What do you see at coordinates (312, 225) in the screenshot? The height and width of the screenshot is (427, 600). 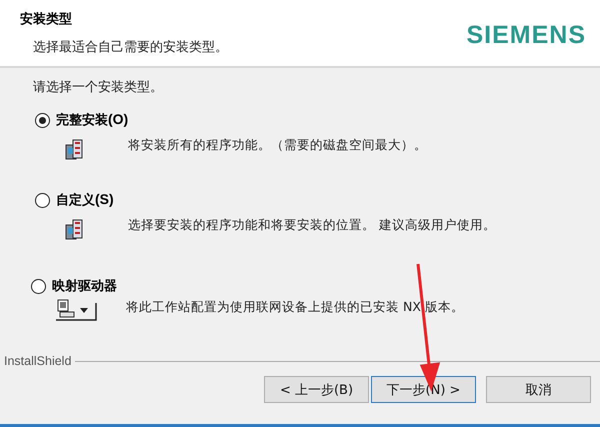 I see `option-description: 选择要安装的程序功能和将要安装的位置。 建议高级用户使用。` at bounding box center [312, 225].